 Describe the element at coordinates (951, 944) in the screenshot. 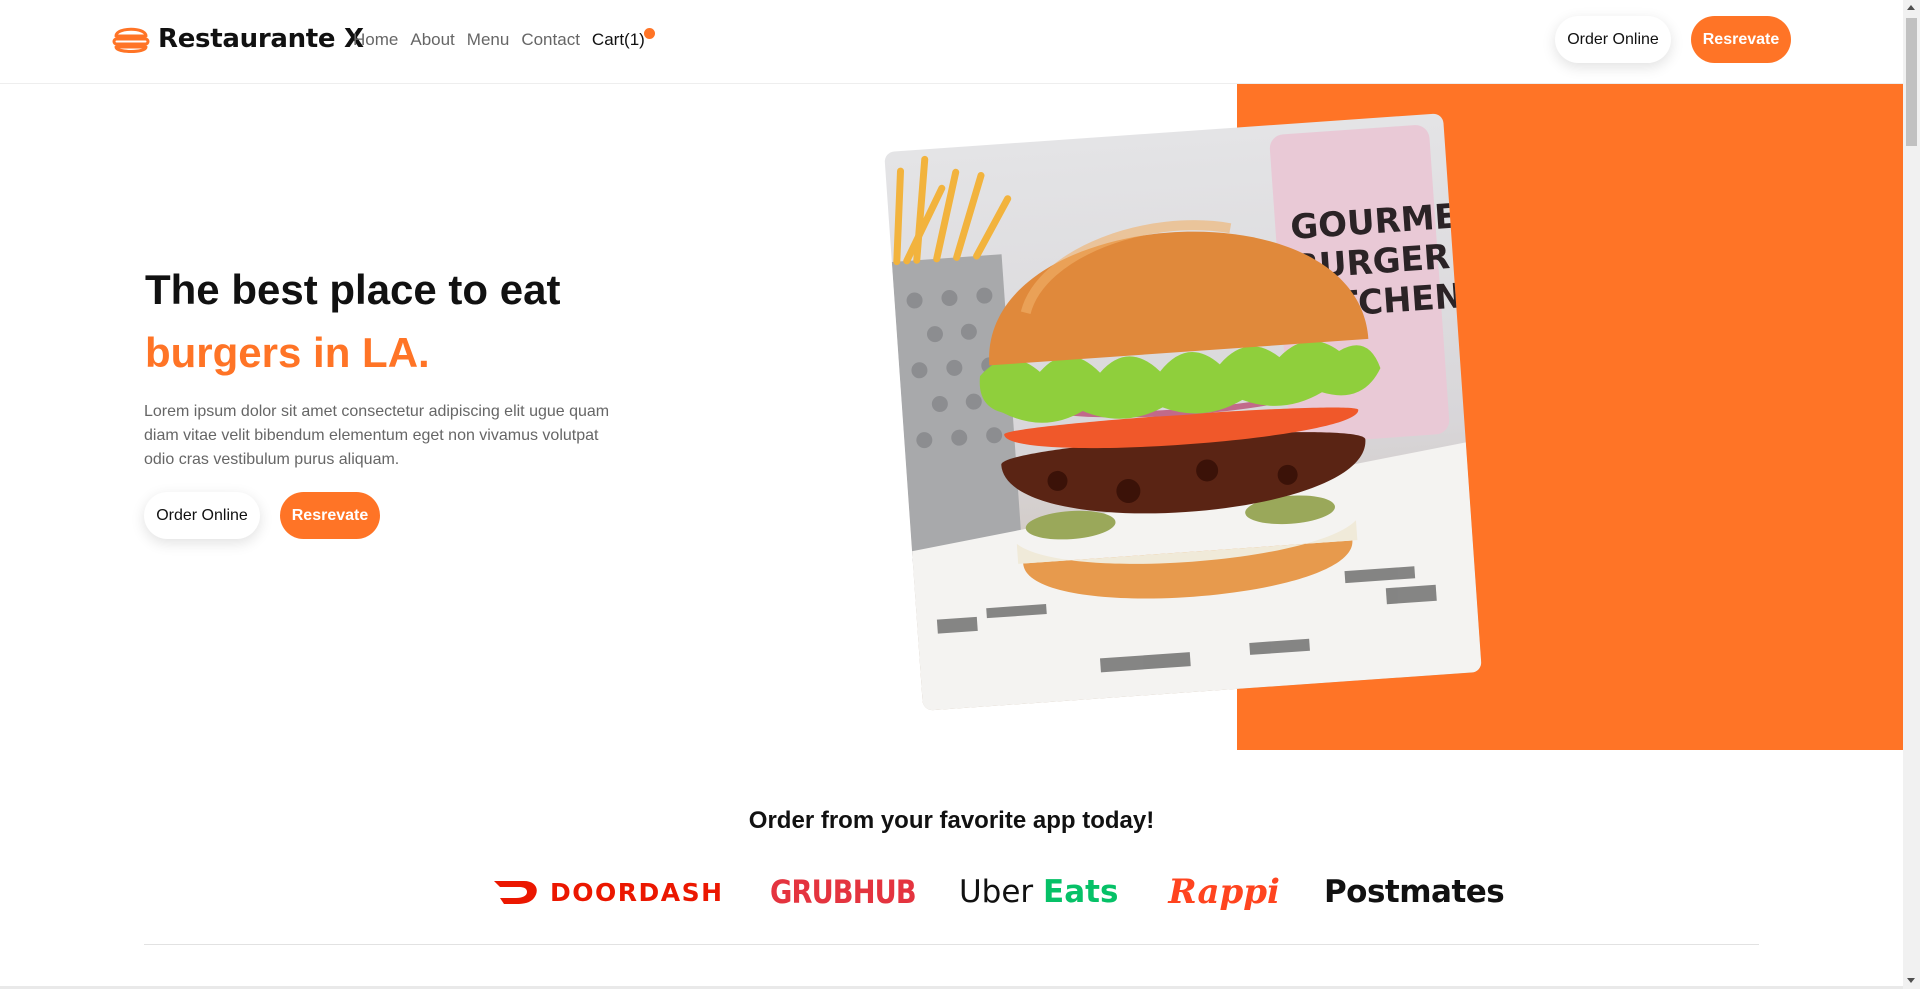

I see `section-divider` at that location.